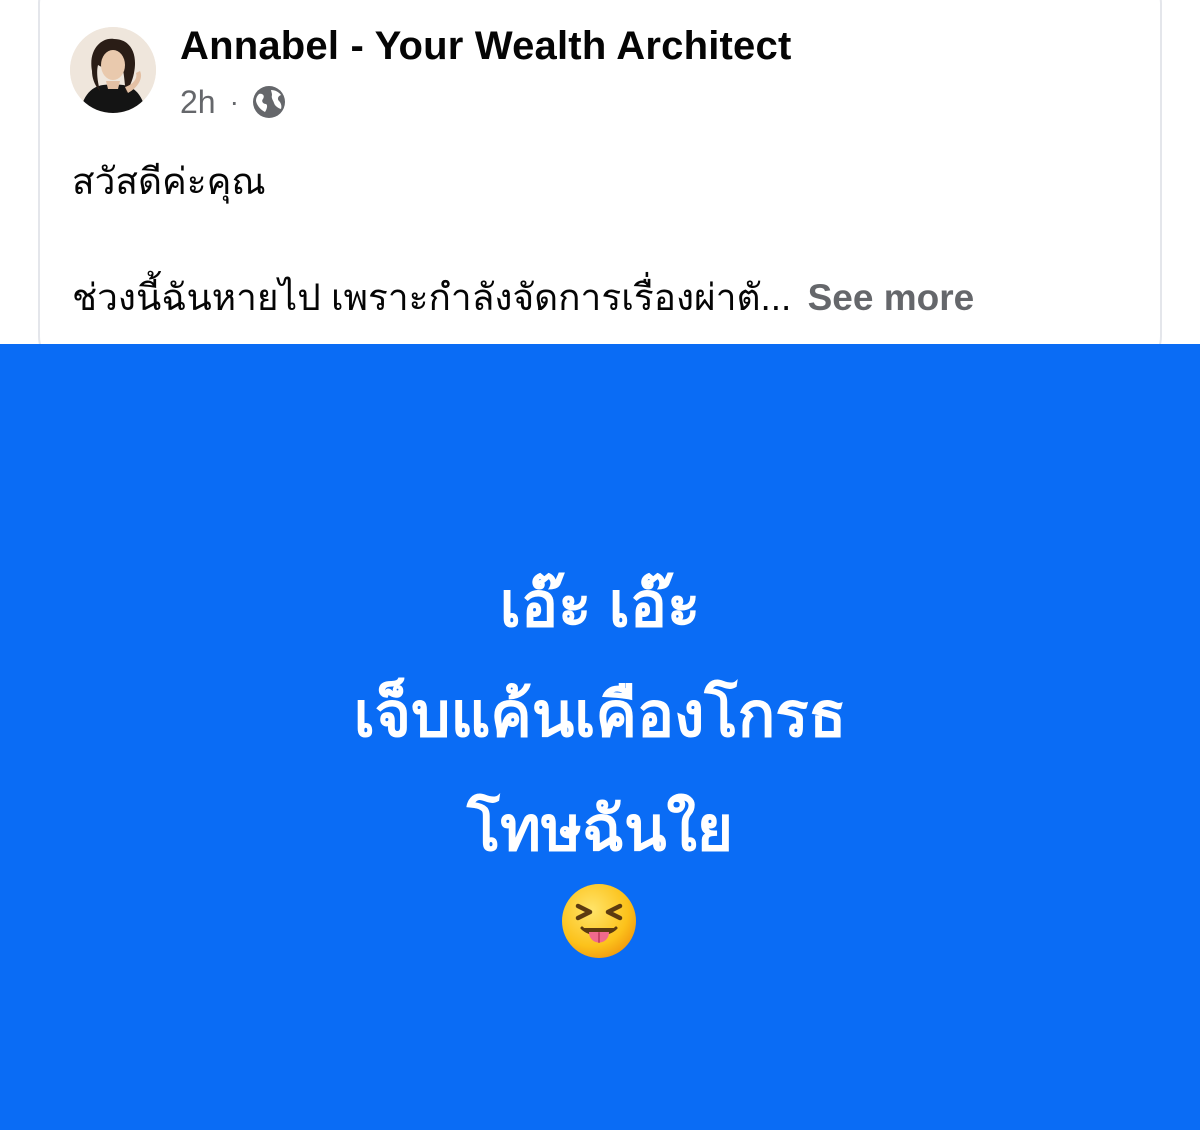  What do you see at coordinates (198, 102) in the screenshot?
I see `post-timestamp: 2h` at bounding box center [198, 102].